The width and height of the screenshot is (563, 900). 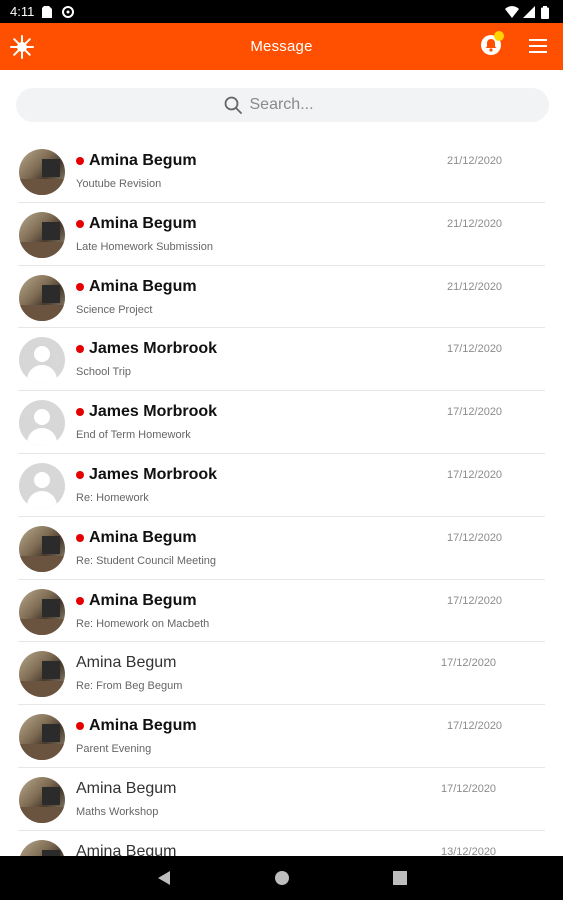 I want to click on sync-icon, so click(x=68, y=11).